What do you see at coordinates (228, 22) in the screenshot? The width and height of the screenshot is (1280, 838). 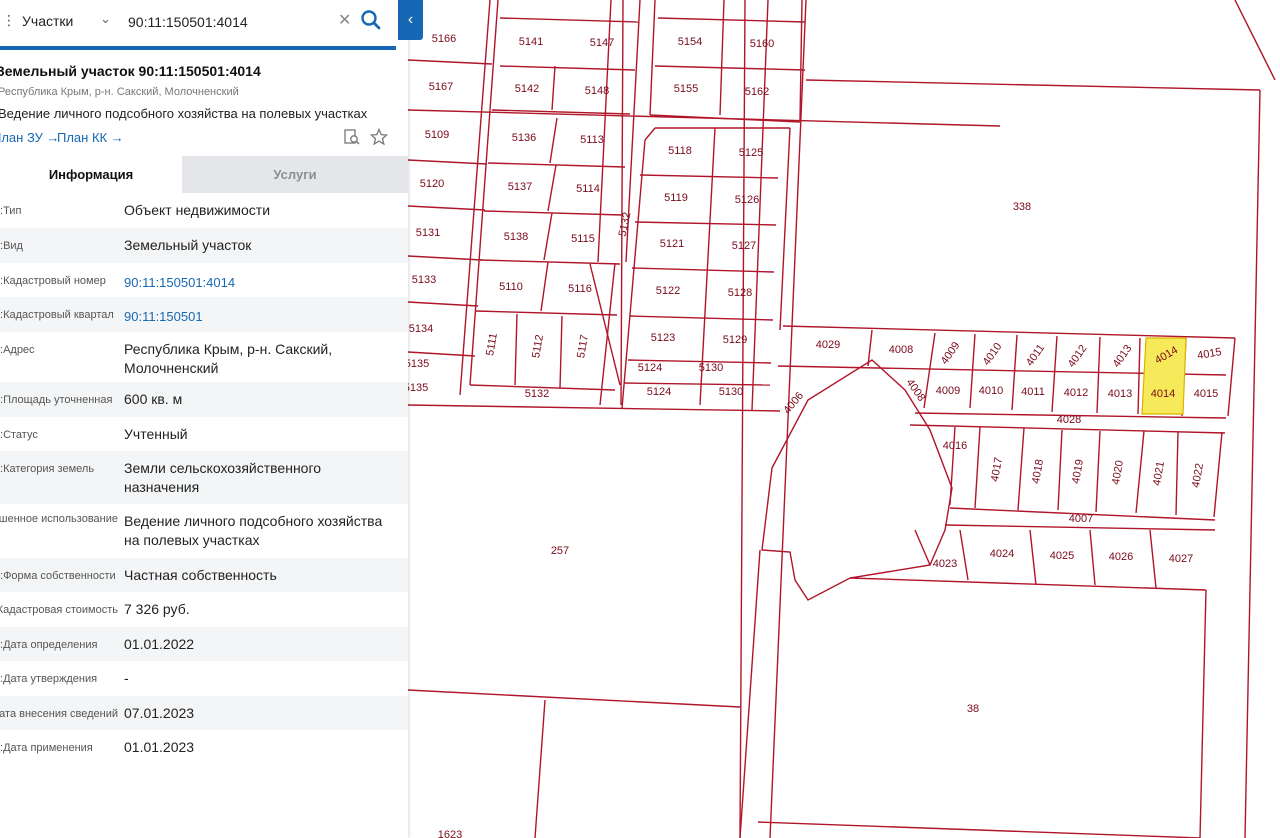 I see `search-input` at bounding box center [228, 22].